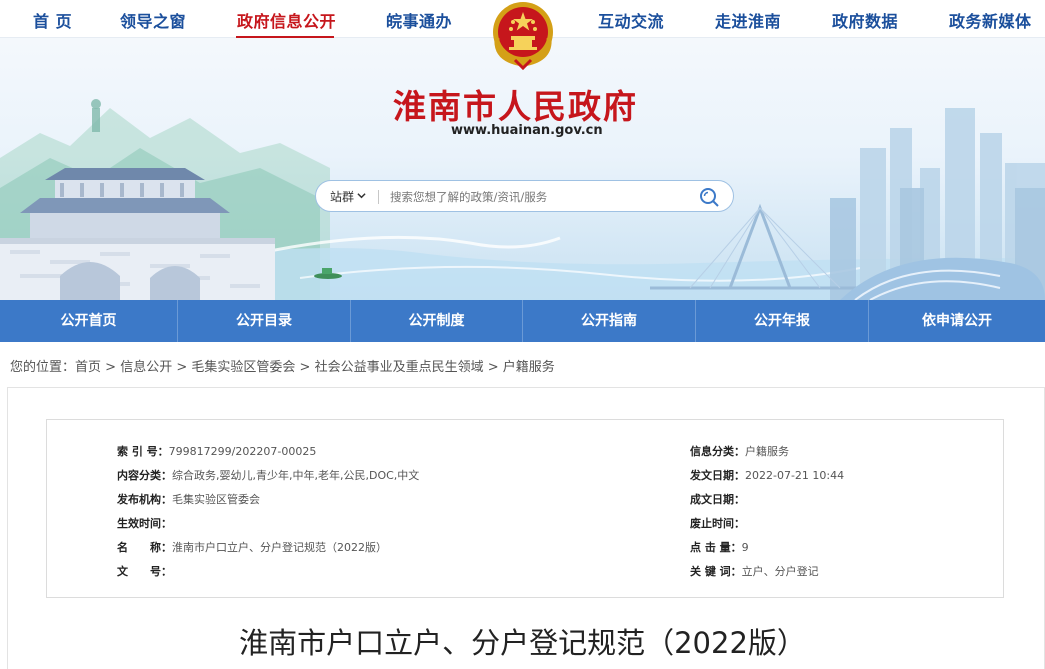  I want to click on meta-written-date: 成文日期：, so click(717, 499).